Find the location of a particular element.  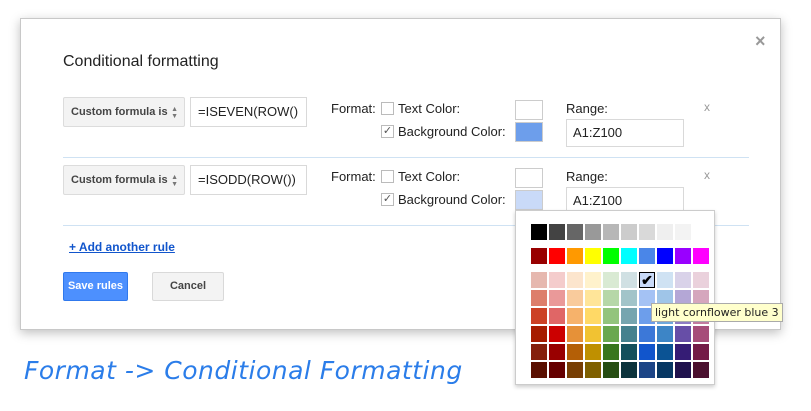

text-color-label: Text Color: is located at coordinates (429, 176).